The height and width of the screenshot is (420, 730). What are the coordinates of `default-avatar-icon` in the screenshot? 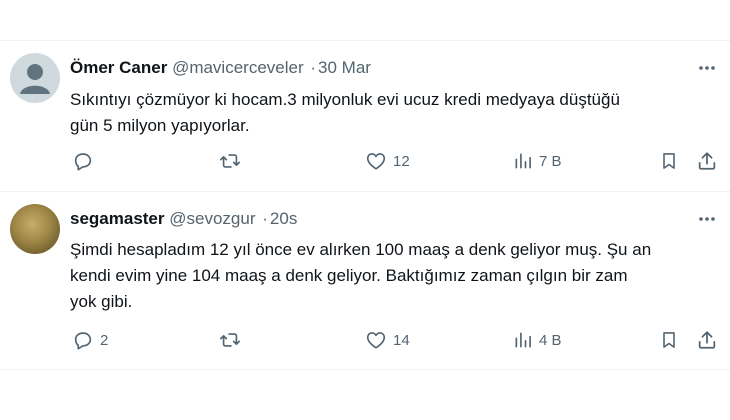 It's located at (35, 78).